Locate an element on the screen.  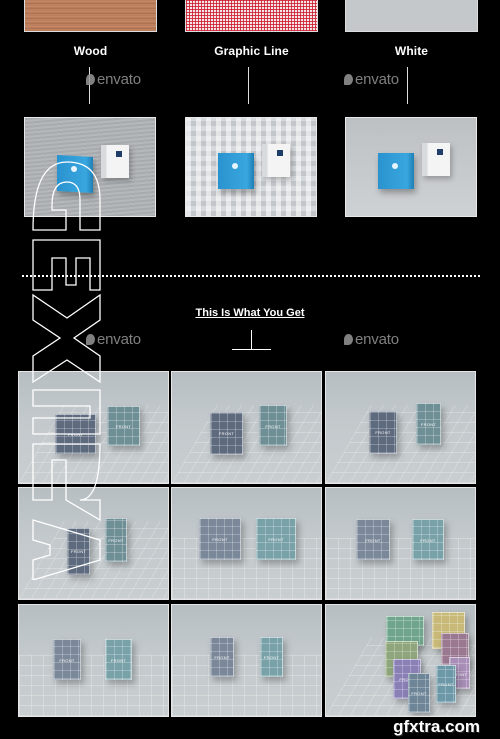
swatch-label-white: White is located at coordinates (411, 51).